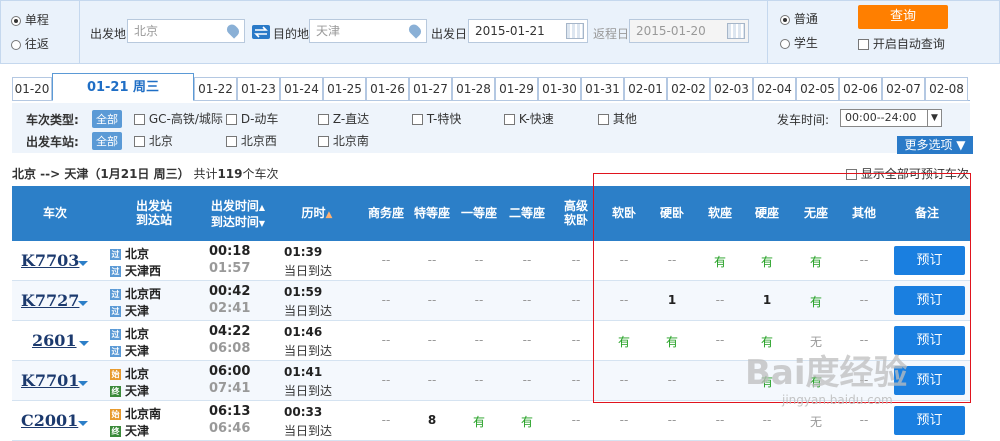 The image size is (1000, 441). I want to click on filter-option: 北京南, so click(343, 140).